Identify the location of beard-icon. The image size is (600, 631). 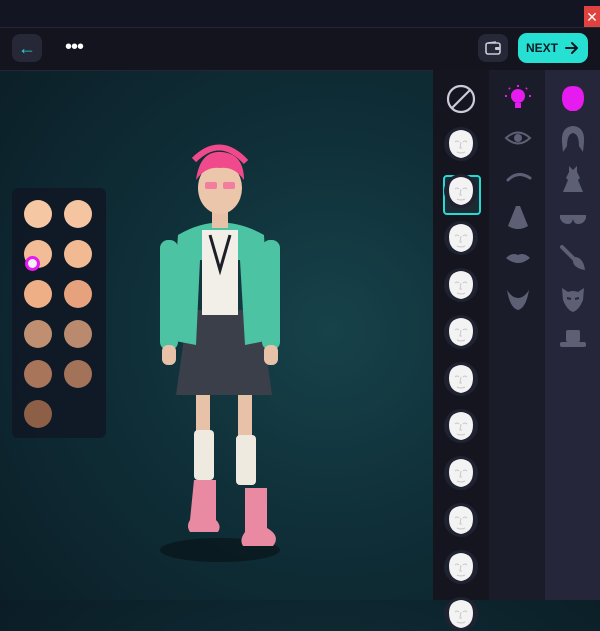
(518, 298).